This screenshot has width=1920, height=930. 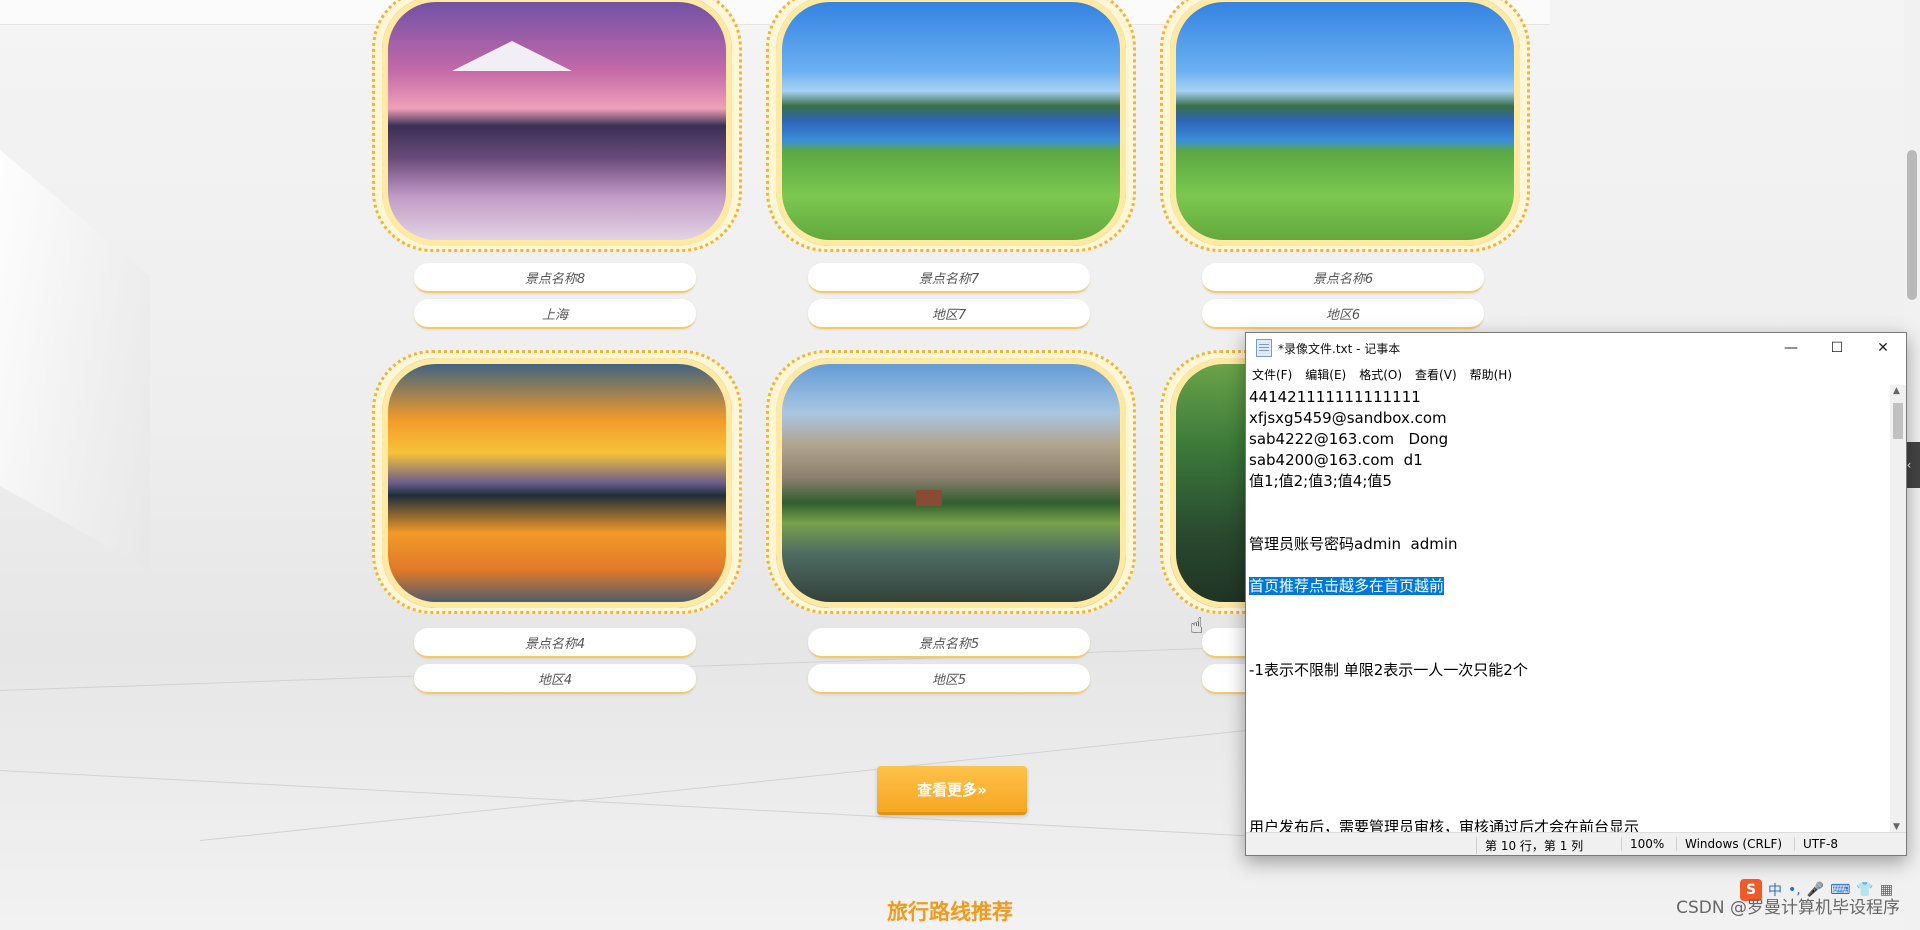 What do you see at coordinates (949, 643) in the screenshot?
I see `attraction-name: 景点名称5` at bounding box center [949, 643].